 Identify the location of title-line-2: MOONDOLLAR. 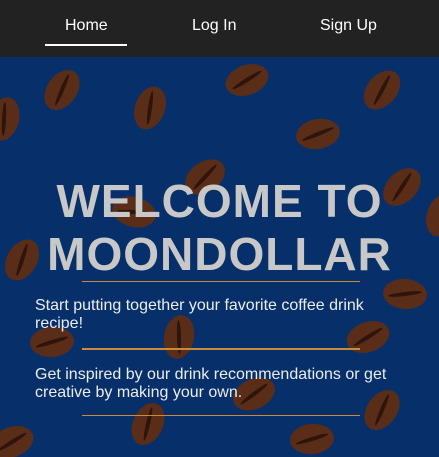
(219, 254).